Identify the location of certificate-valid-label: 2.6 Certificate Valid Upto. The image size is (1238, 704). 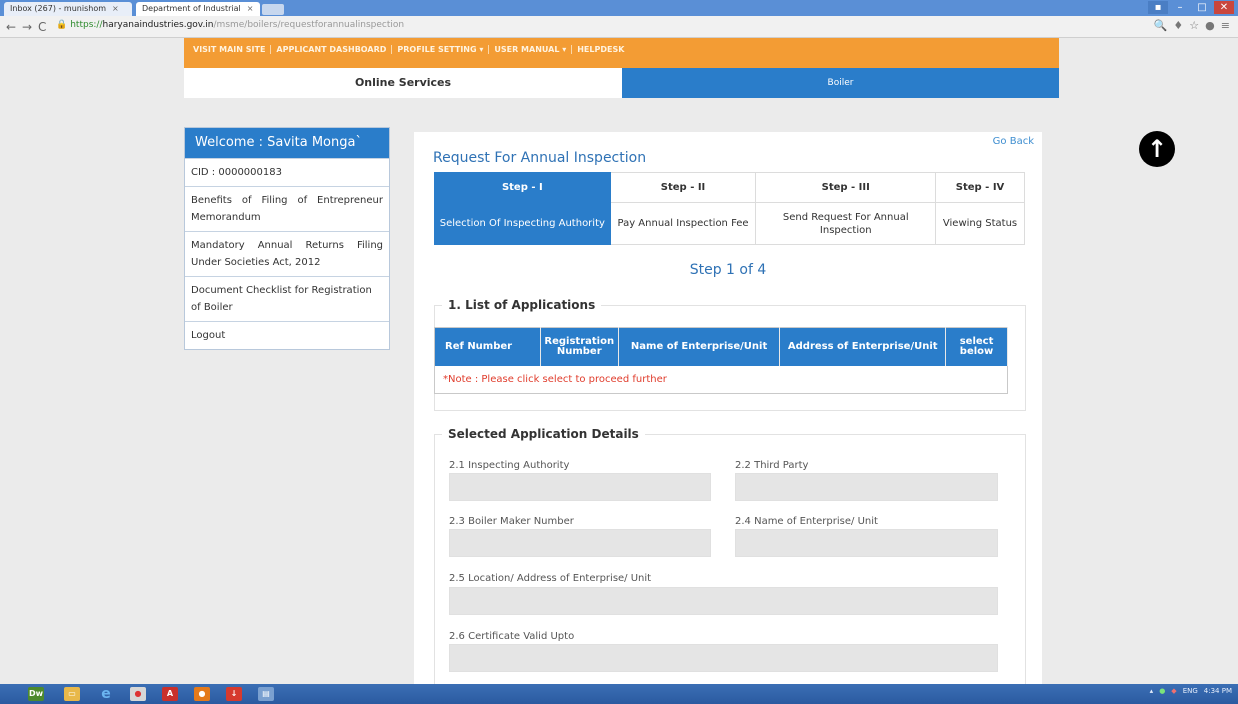
(512, 636).